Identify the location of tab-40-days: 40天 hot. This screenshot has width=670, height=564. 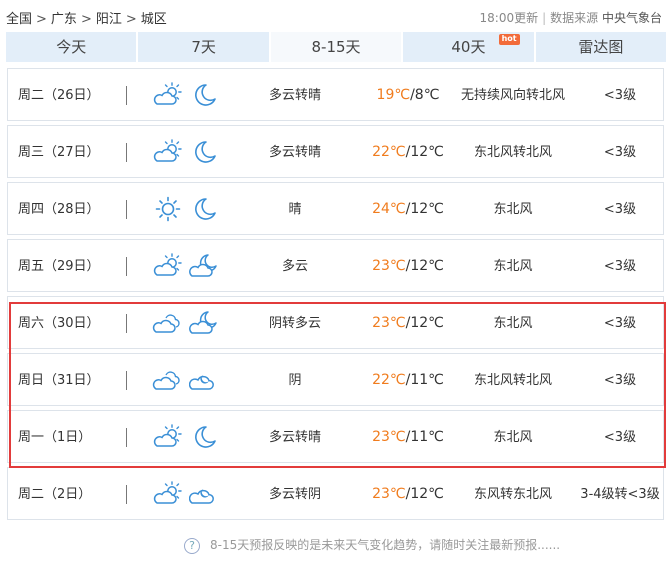
(469, 47).